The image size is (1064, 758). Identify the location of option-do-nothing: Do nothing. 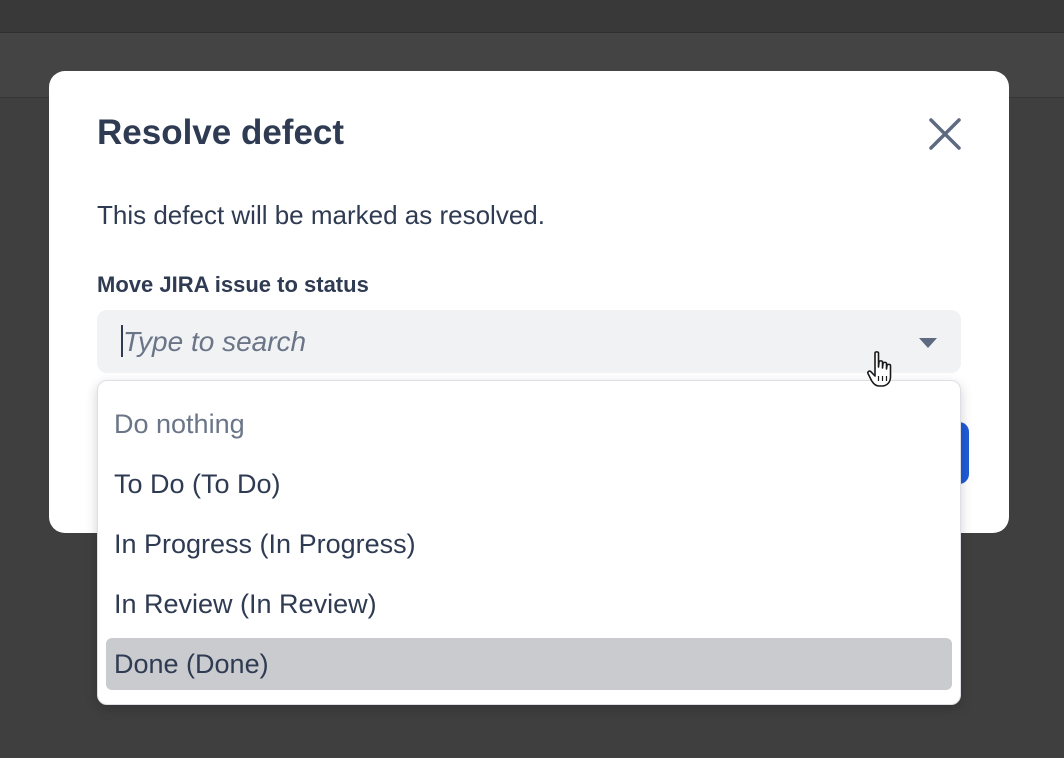
(529, 424).